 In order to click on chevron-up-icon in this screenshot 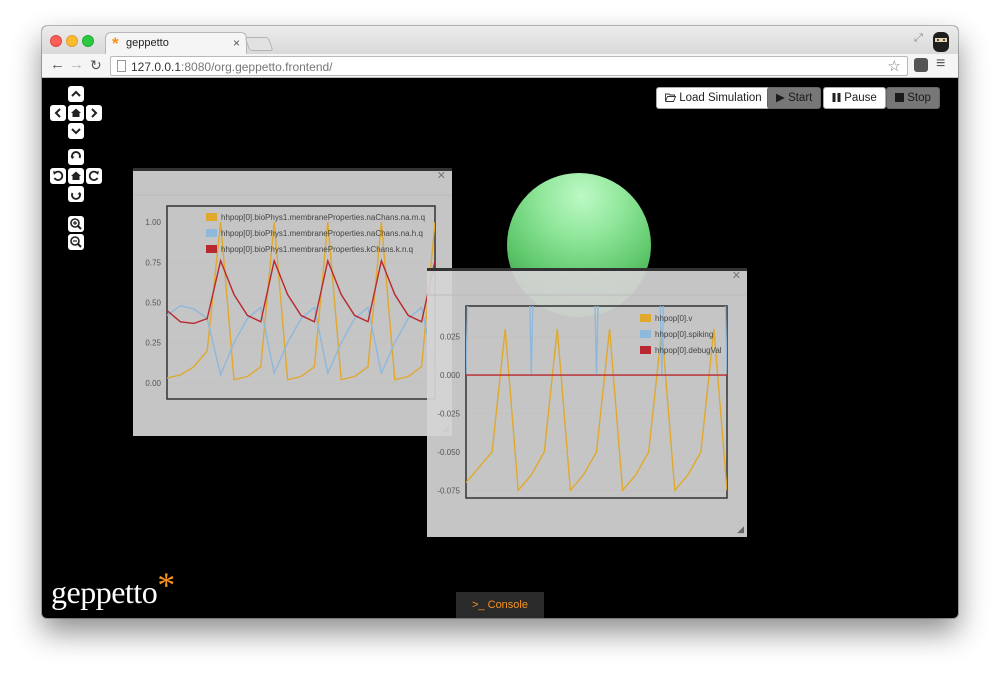, I will do `click(76, 93)`.